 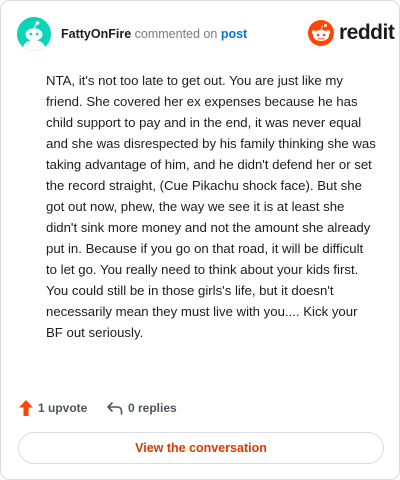 What do you see at coordinates (96, 34) in the screenshot?
I see `username-link: FattyOnFire` at bounding box center [96, 34].